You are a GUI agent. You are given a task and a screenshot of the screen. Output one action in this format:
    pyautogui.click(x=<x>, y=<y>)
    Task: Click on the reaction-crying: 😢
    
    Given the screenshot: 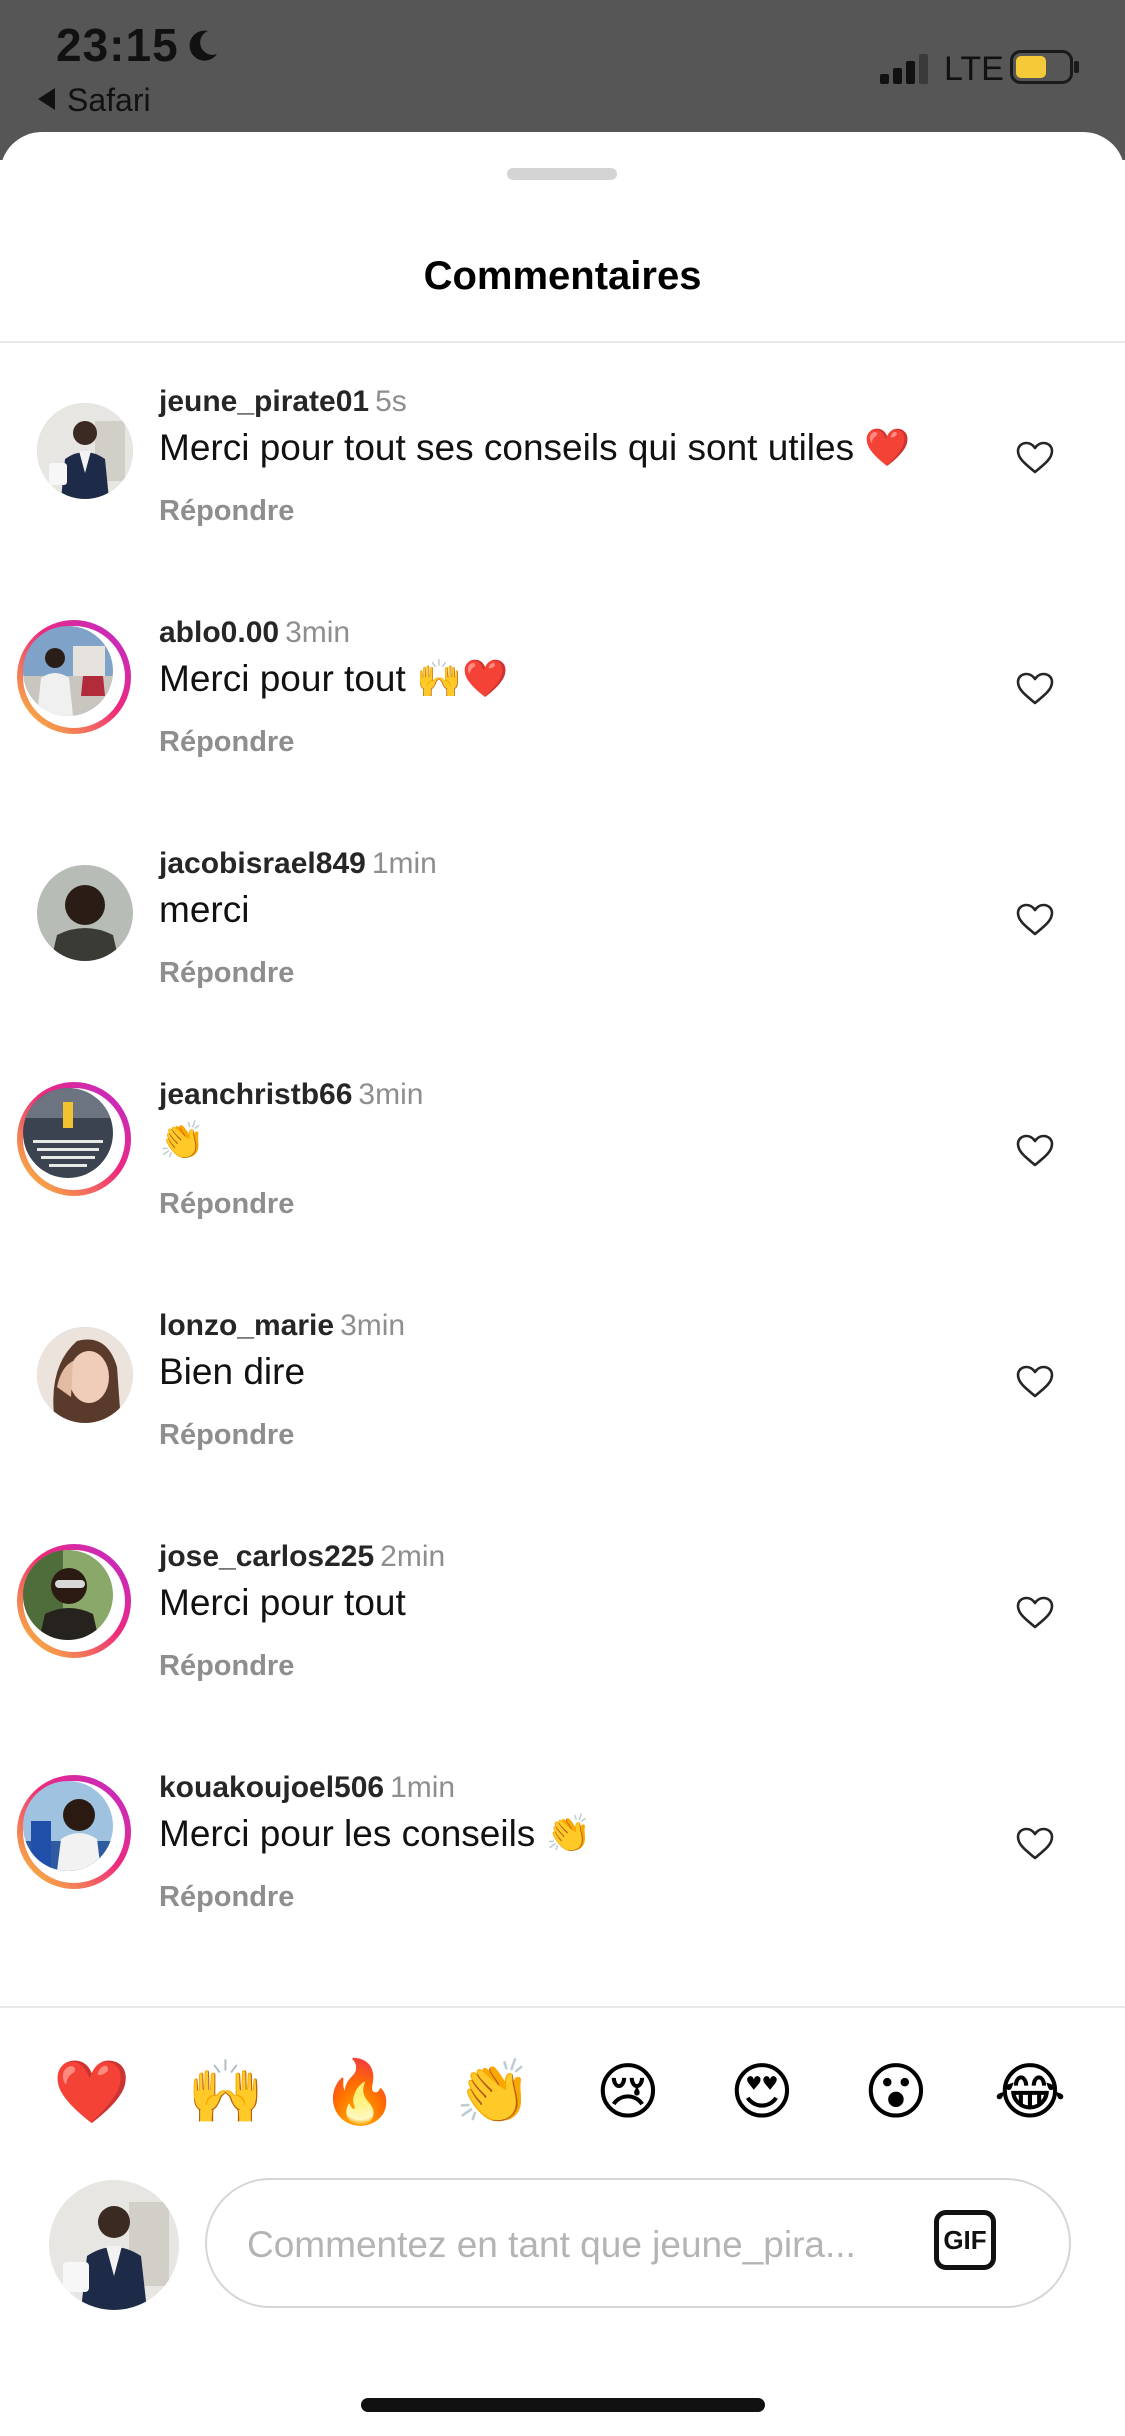 What is the action you would take?
    pyautogui.click(x=628, y=2092)
    